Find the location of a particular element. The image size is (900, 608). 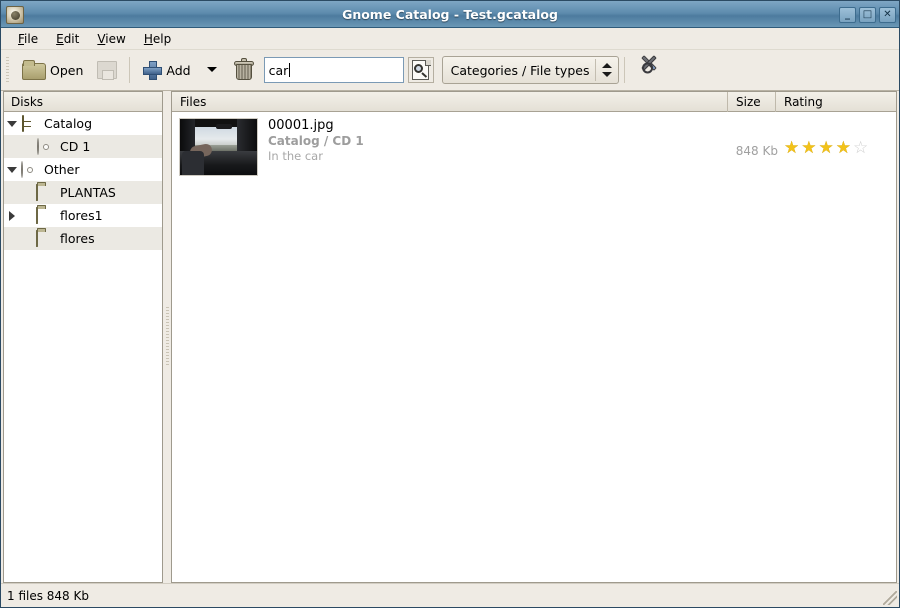

file-location: Catalog / CD 1 is located at coordinates (316, 141).